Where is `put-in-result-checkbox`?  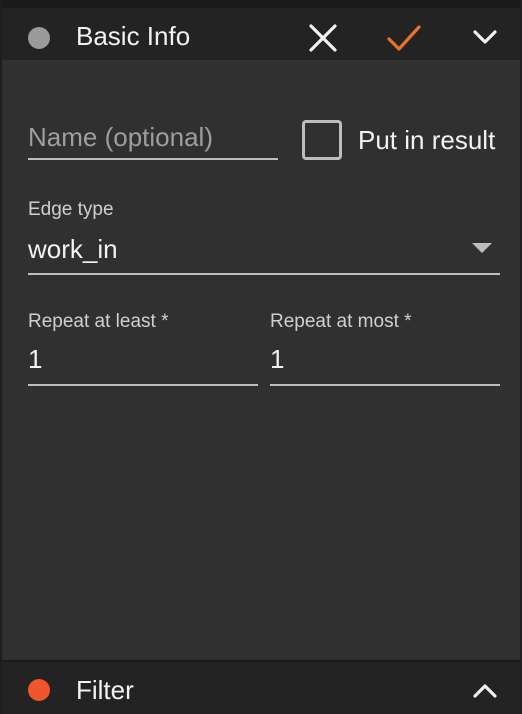 put-in-result-checkbox is located at coordinates (322, 140).